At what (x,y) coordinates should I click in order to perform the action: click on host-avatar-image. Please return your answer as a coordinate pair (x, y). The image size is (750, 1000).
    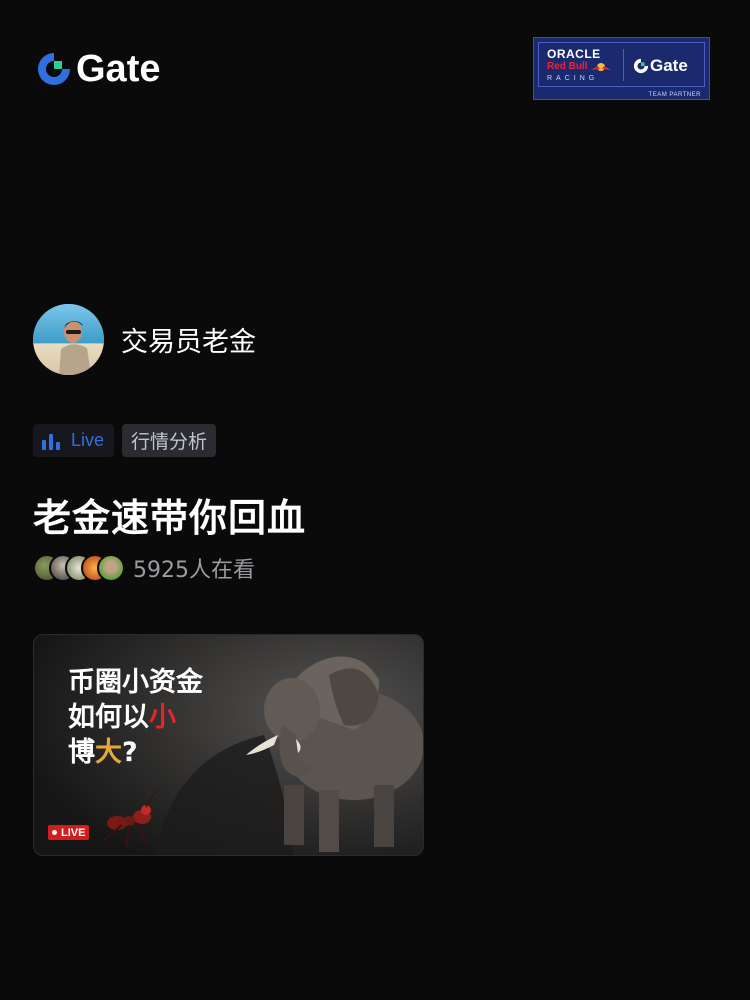
    Looking at the image, I should click on (68, 339).